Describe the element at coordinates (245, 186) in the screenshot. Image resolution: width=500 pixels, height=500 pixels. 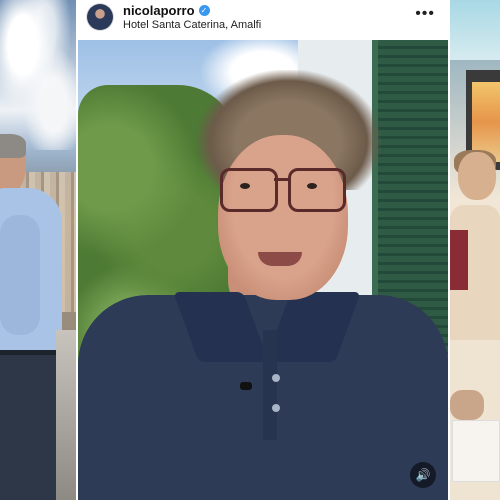
I see `eye-left` at that location.